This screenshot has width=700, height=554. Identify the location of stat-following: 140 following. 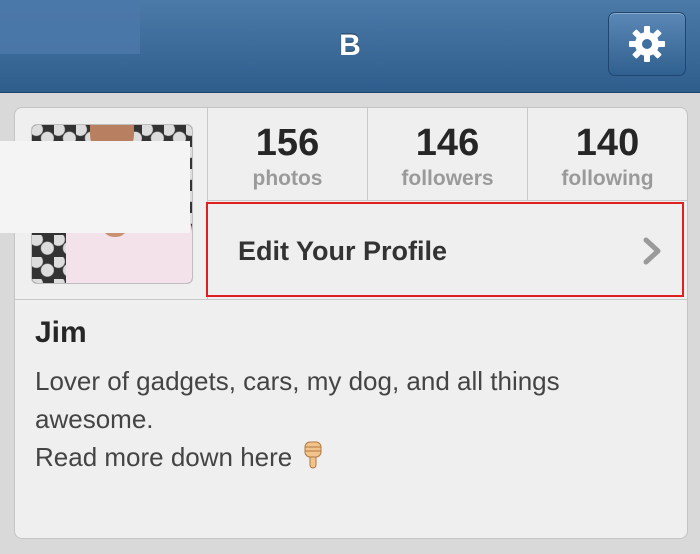
(607, 154).